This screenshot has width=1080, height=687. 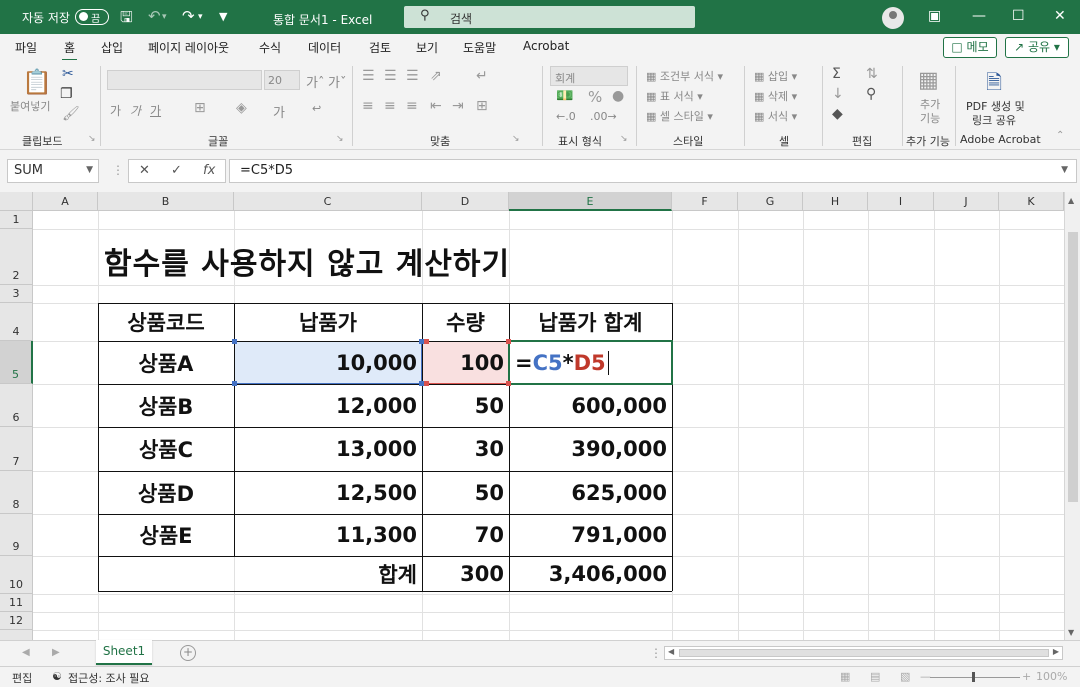 What do you see at coordinates (69, 50) in the screenshot?
I see `tab-home: 홈` at bounding box center [69, 50].